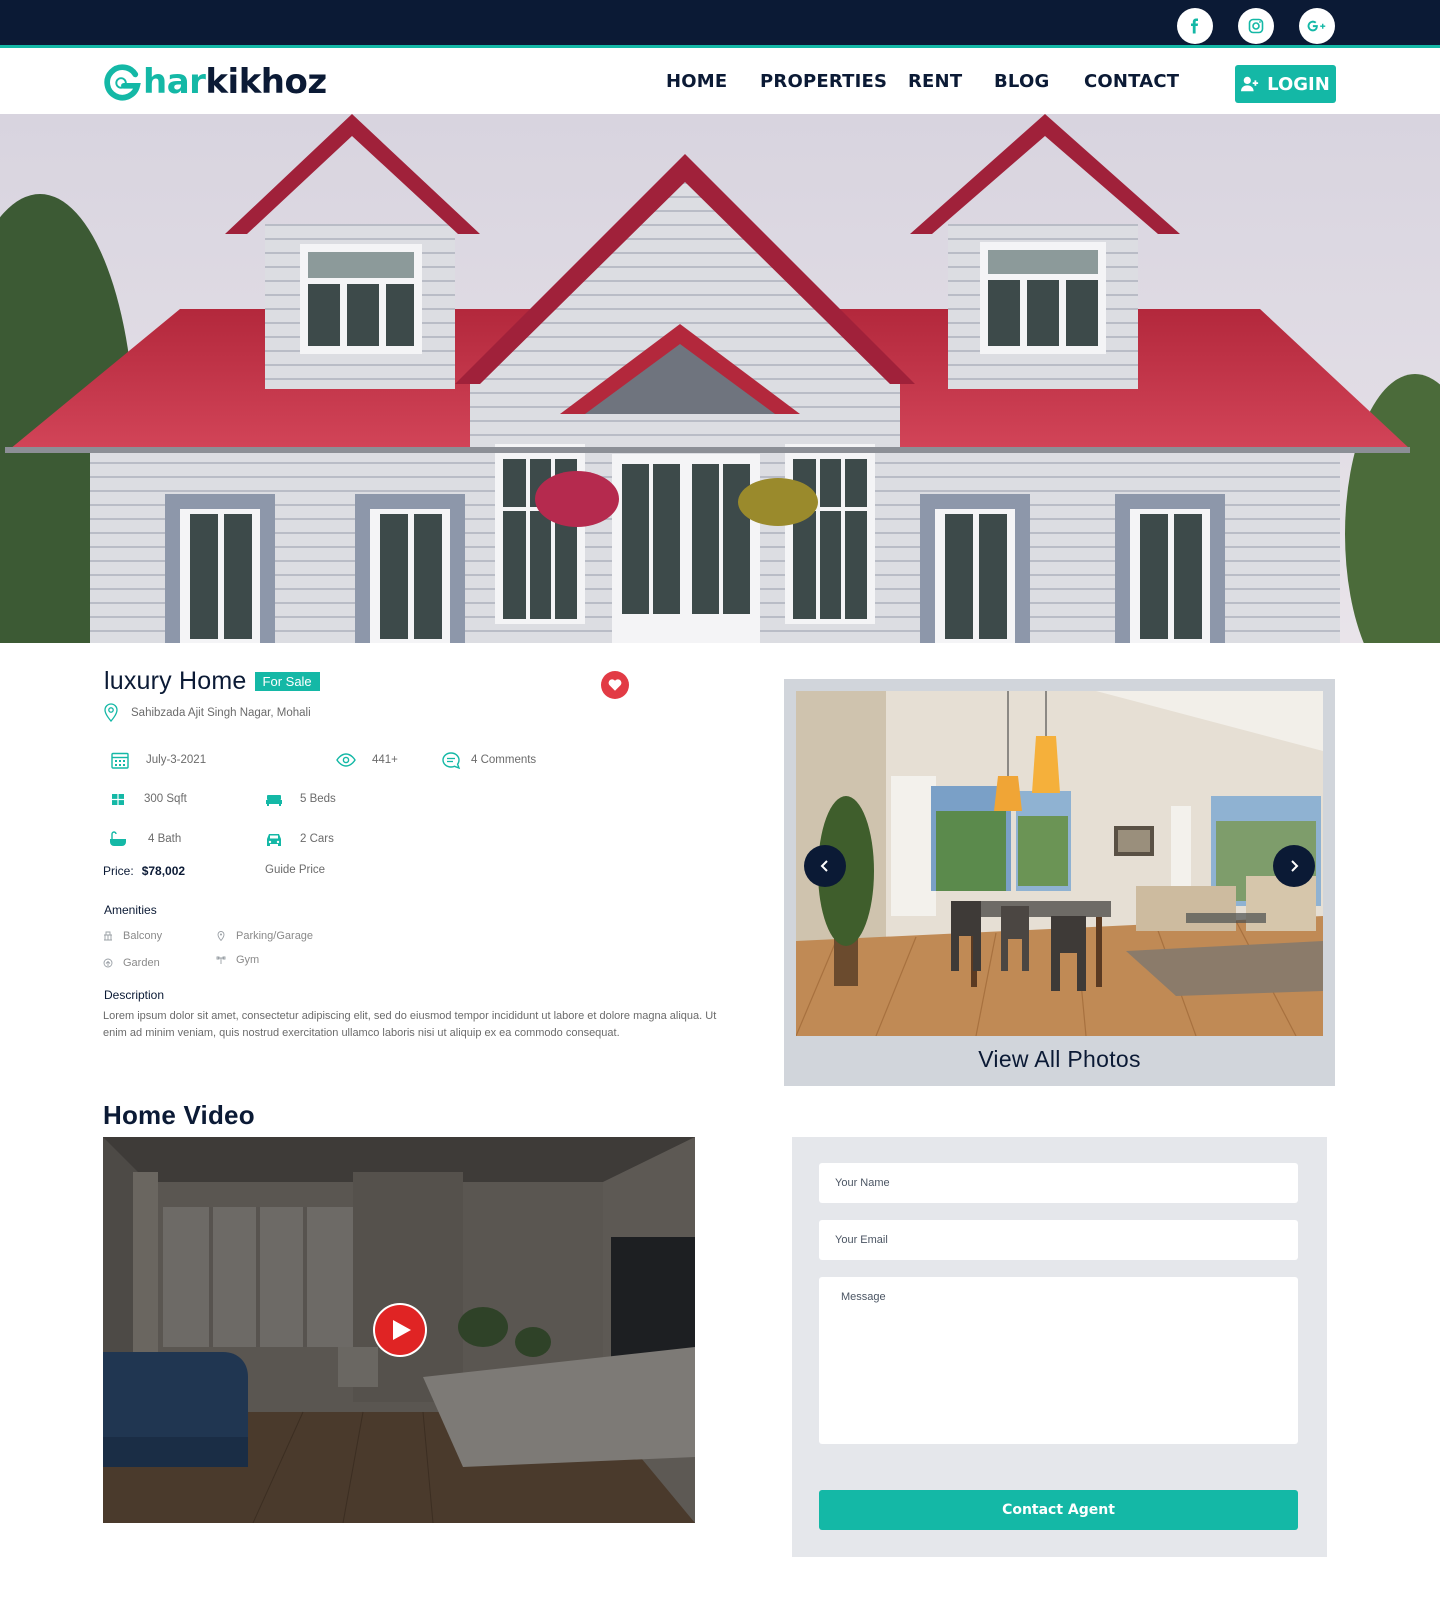  Describe the element at coordinates (1059, 1059) in the screenshot. I see `view-all-photos-link: View All Photos` at that location.